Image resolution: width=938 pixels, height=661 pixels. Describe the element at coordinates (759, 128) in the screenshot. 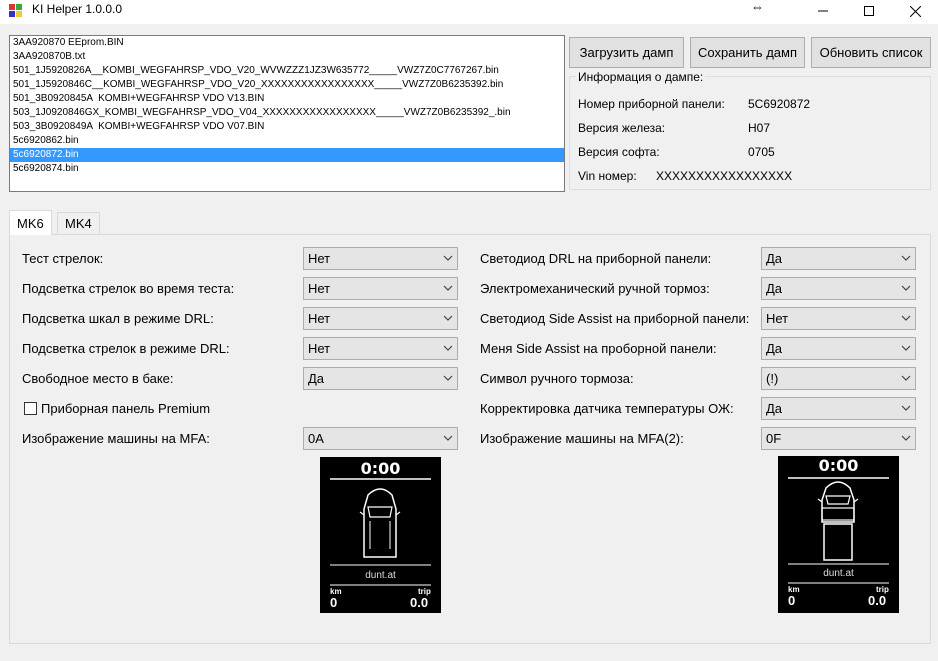

I see `hardware-version-value: H07` at that location.